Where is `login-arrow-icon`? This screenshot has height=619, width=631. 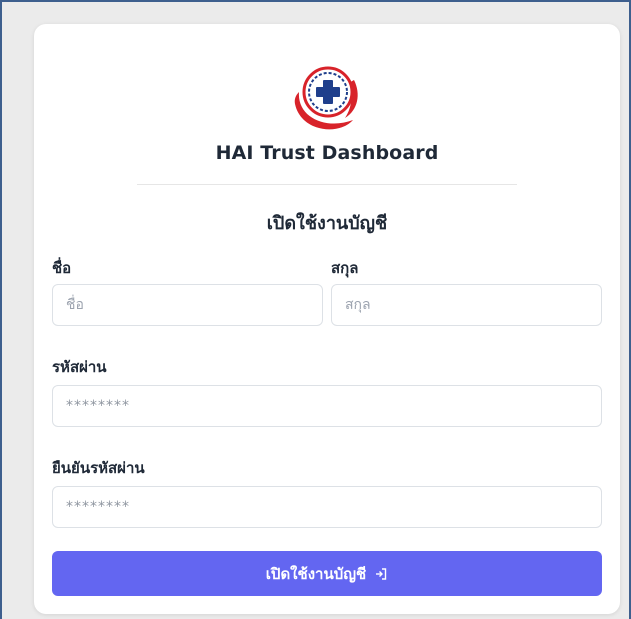
login-arrow-icon is located at coordinates (381, 573).